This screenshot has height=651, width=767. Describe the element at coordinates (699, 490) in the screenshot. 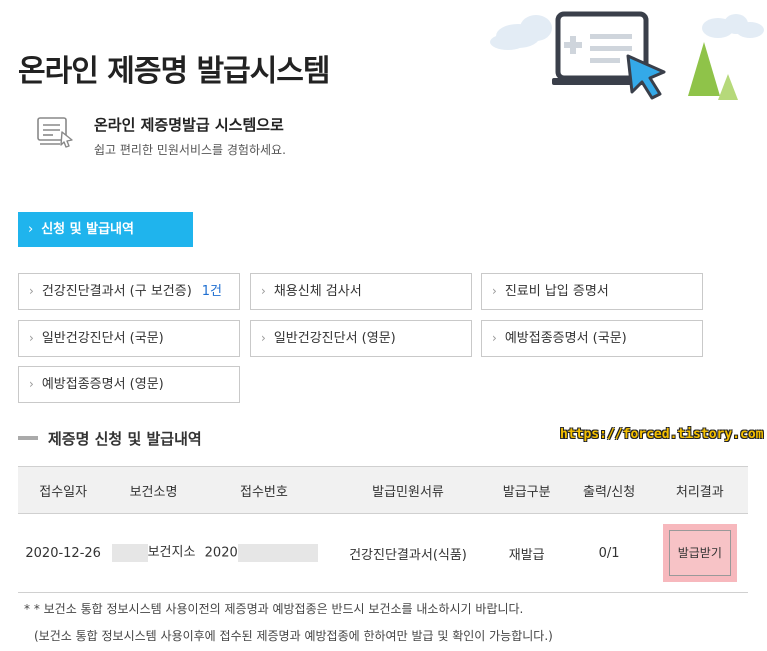

I see `column-header: 처리결과` at that location.